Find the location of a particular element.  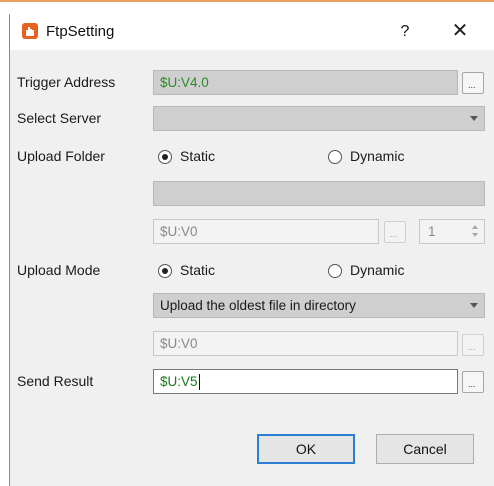

upload-mode-dynamic-label: Dynamic is located at coordinates (377, 270).